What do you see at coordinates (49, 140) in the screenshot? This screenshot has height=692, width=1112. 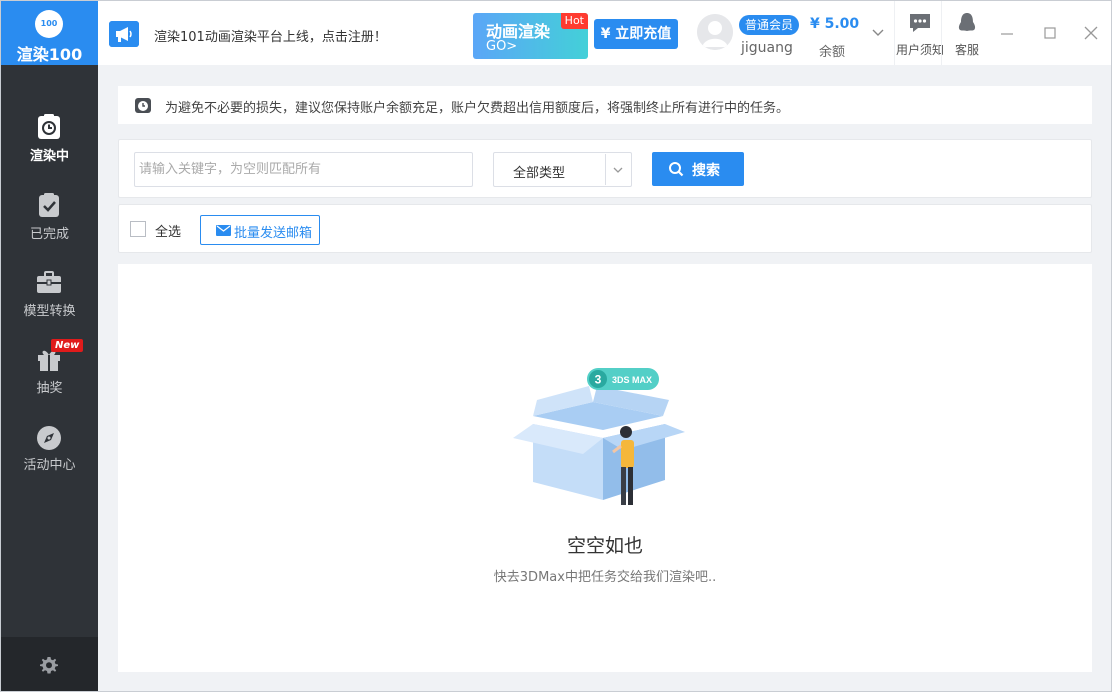 I see `sidebar-item-rendering: 渲染中` at bounding box center [49, 140].